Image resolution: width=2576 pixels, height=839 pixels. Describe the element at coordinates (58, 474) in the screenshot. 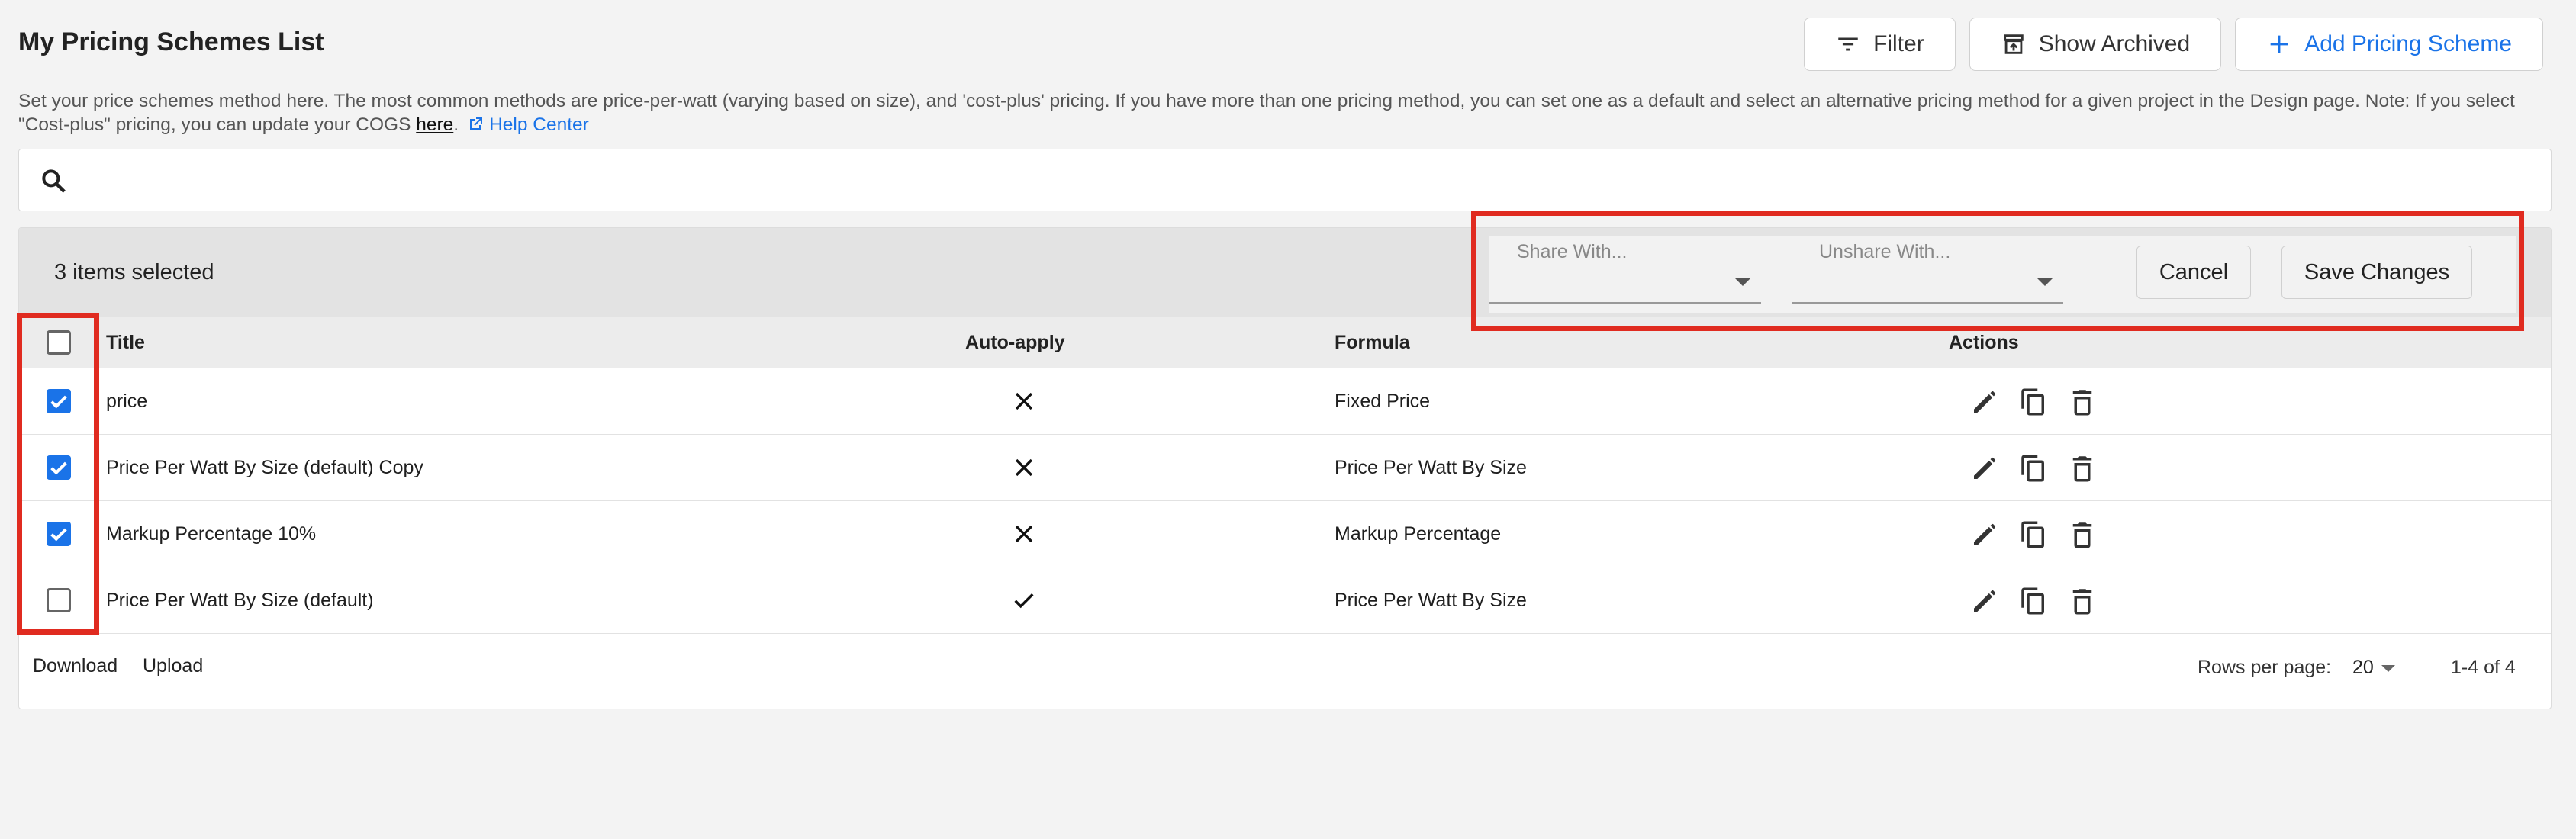

I see `checkbox-column-highlight` at that location.